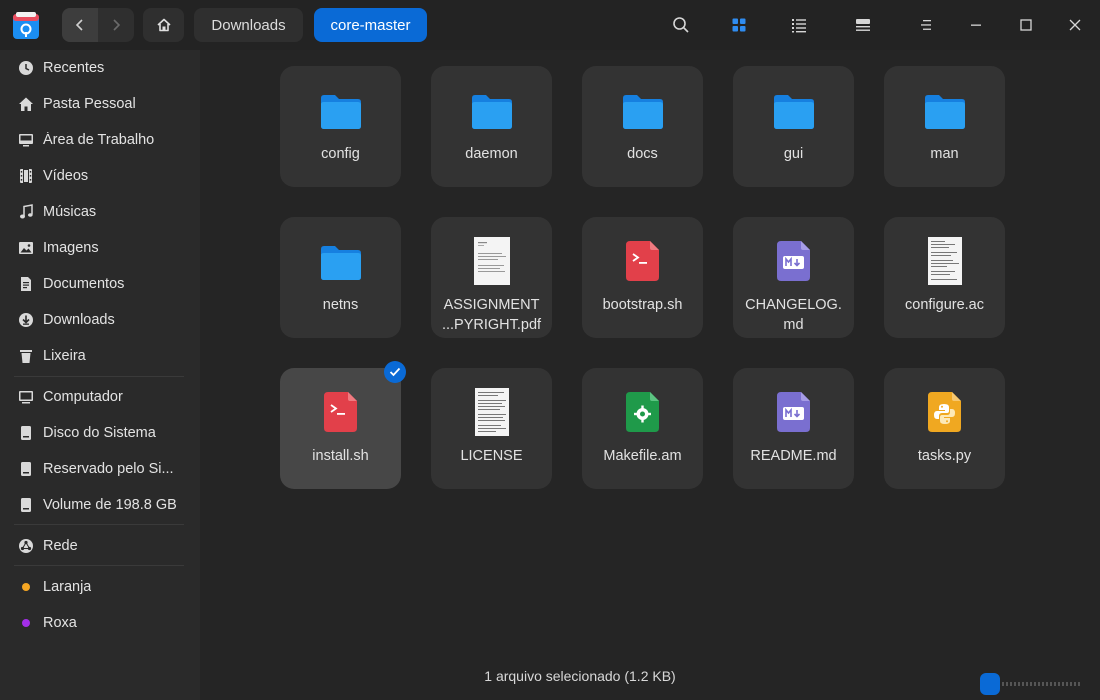  I want to click on file-item-docs: docs, so click(642, 126).